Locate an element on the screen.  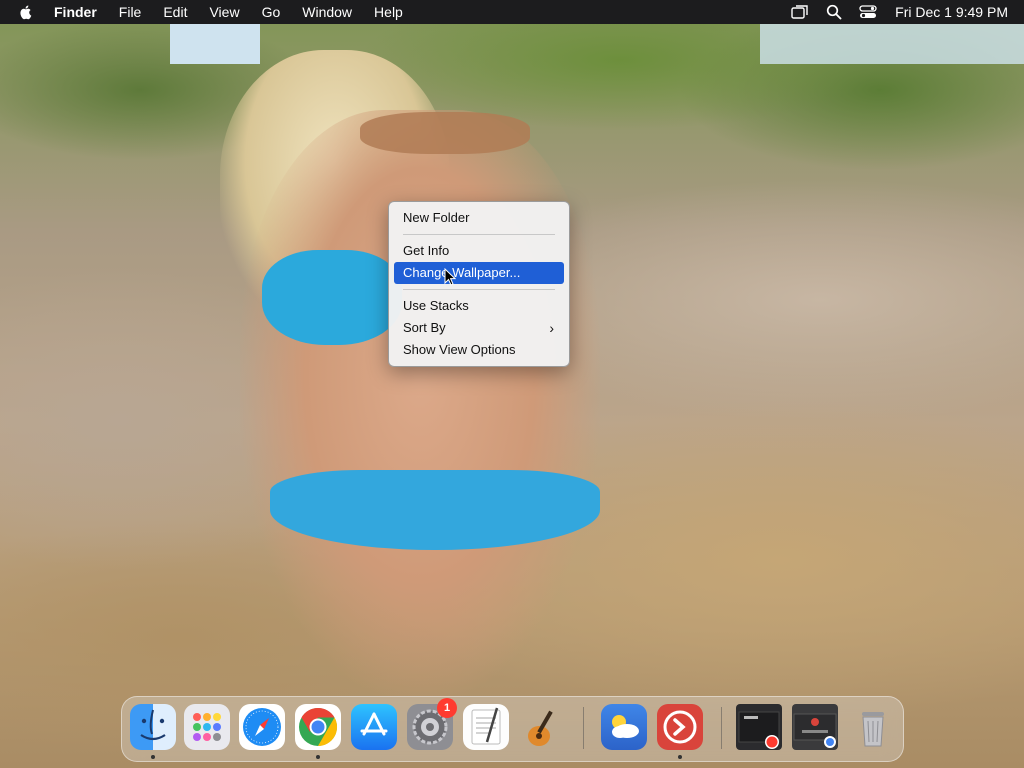
remote-desktop-icon is located at coordinates (680, 727).